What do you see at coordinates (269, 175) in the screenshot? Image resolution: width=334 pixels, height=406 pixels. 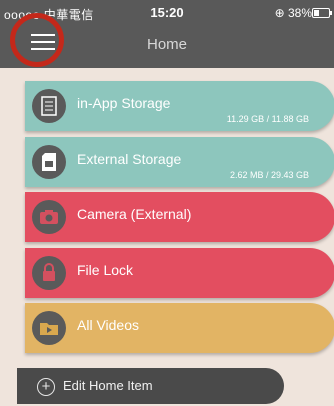 I see `storage-size: 2.62 MB / 29.43 GB` at bounding box center [269, 175].